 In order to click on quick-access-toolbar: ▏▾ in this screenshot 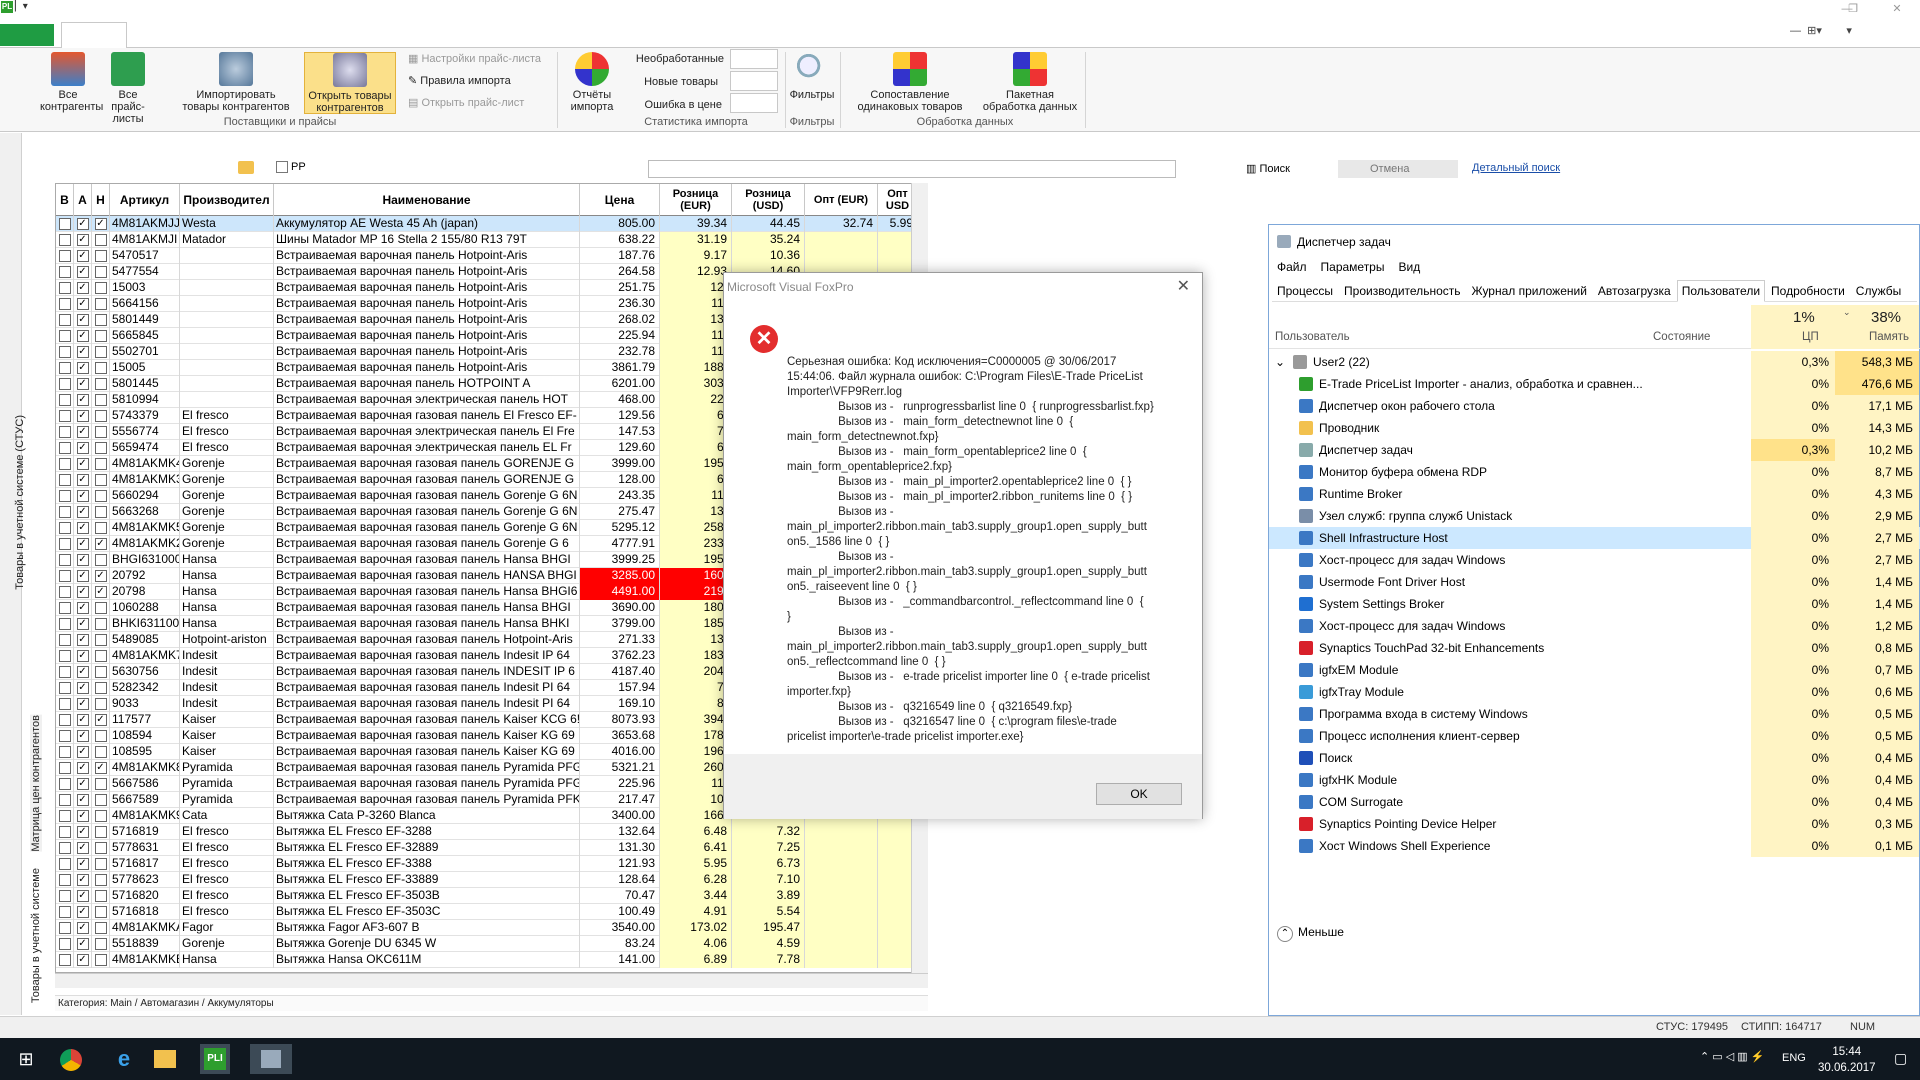, I will do `click(21, 6)`.